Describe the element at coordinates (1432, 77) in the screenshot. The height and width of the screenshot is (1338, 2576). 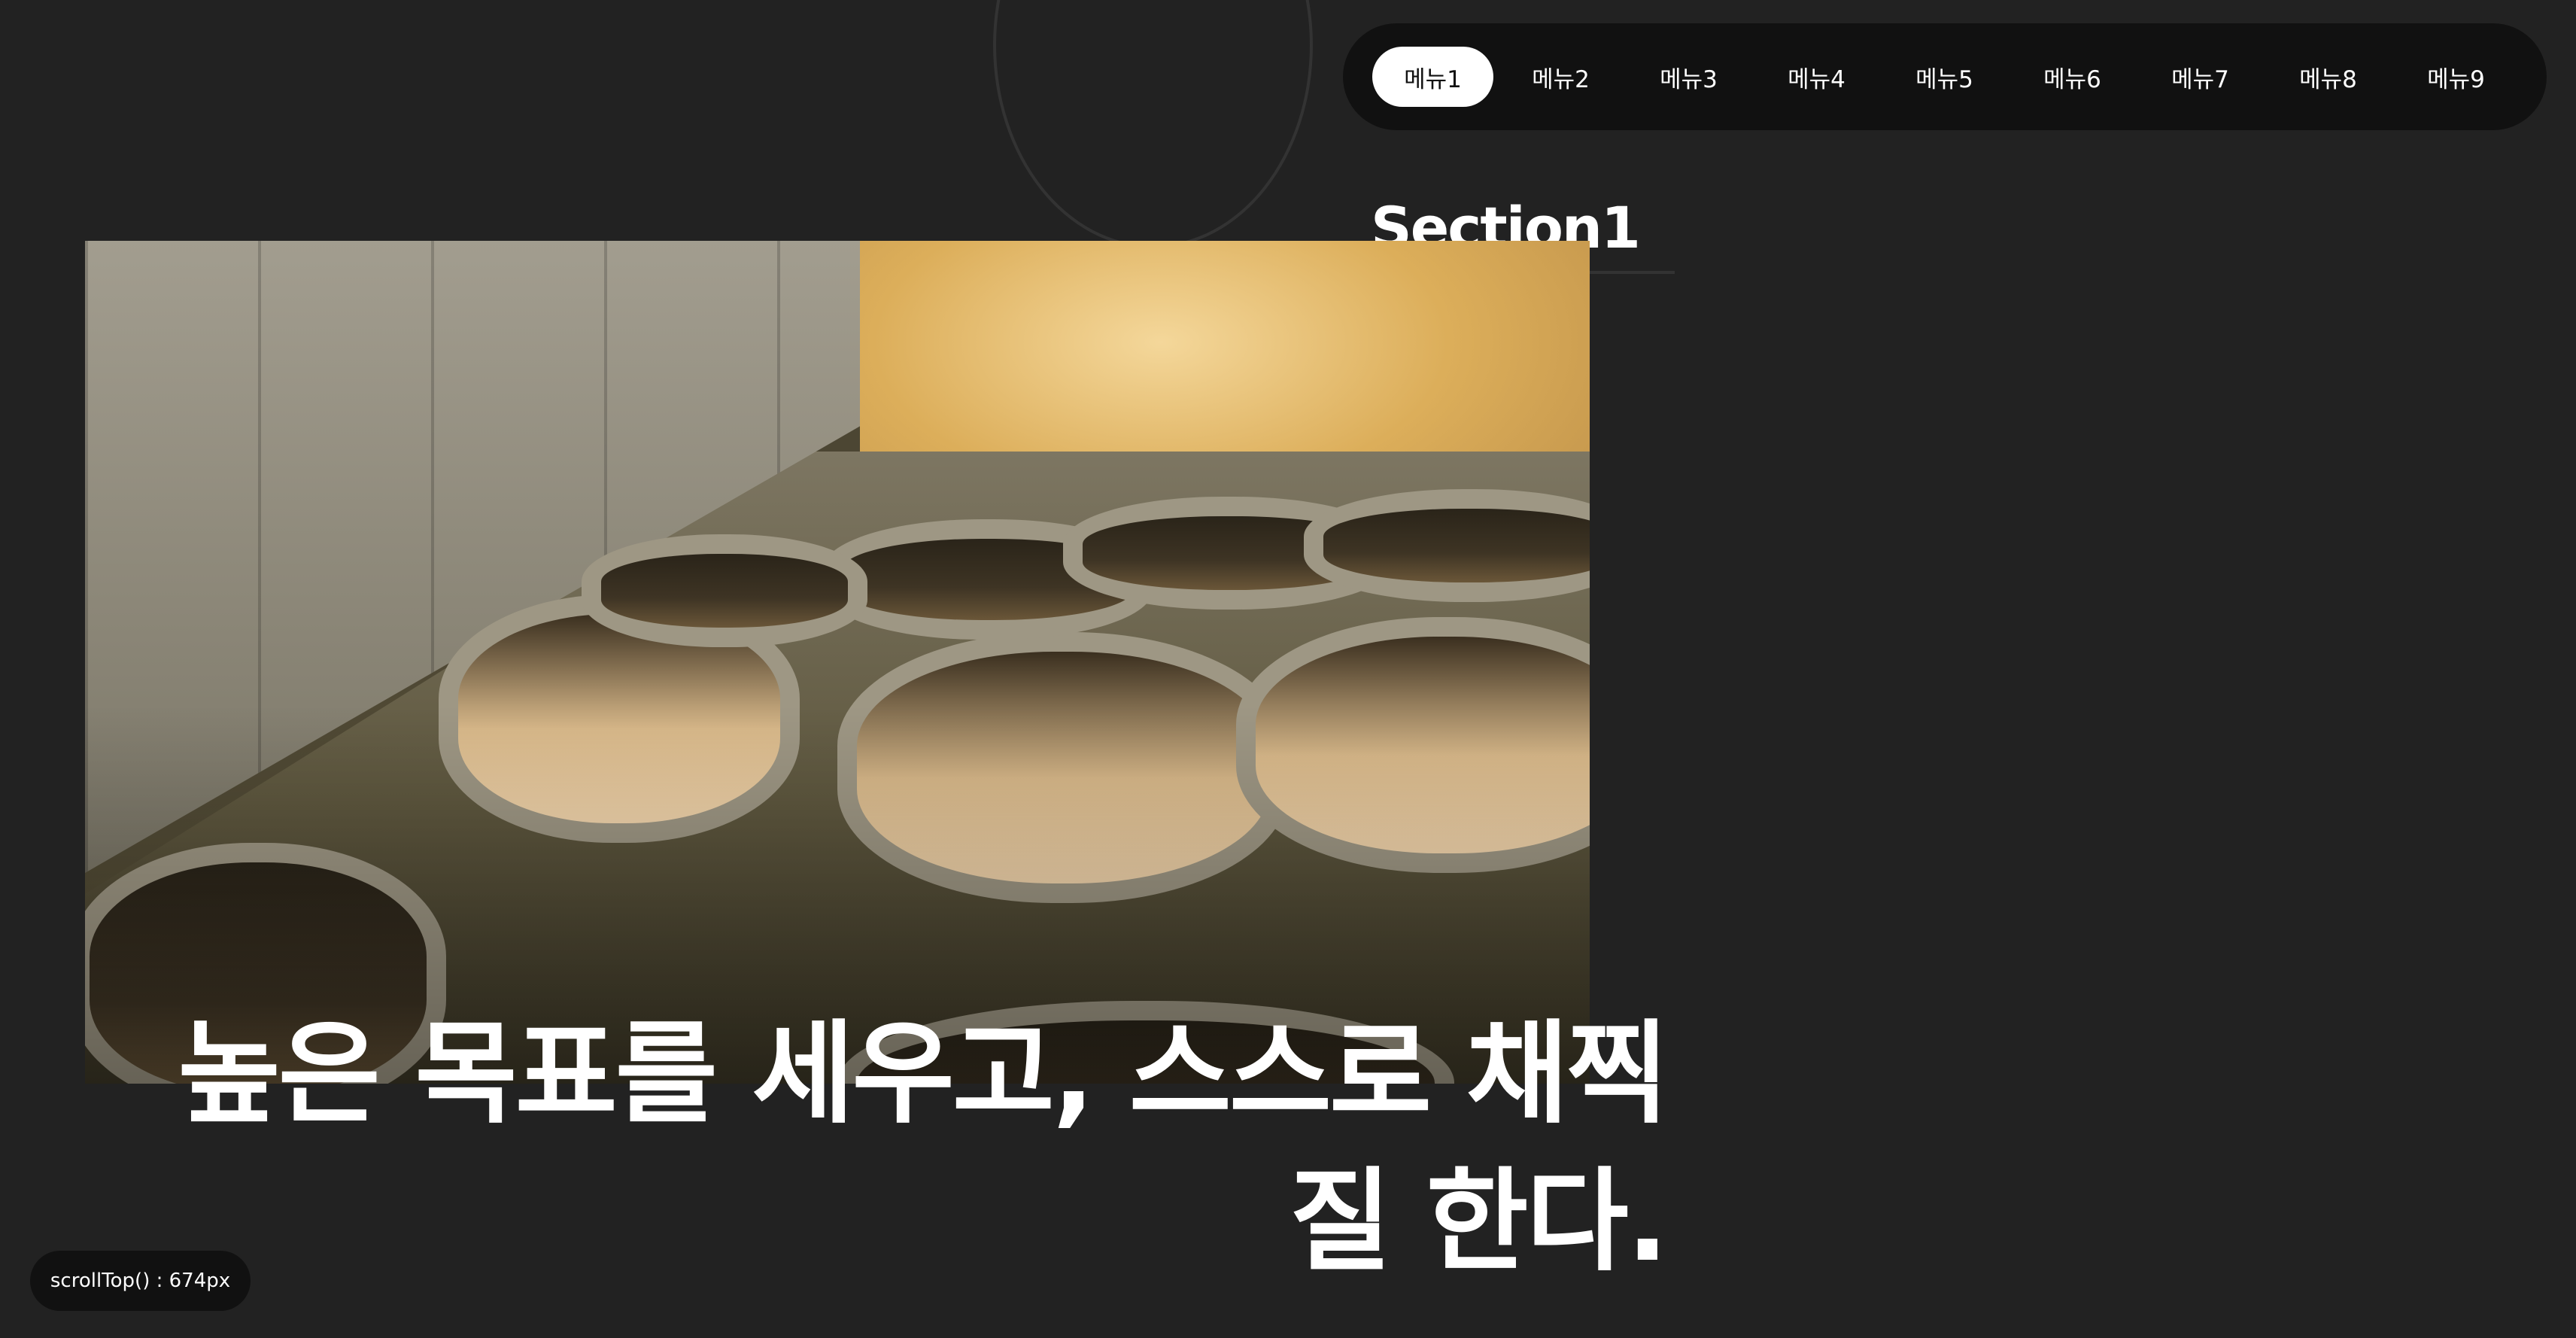
I see `nav-item-menu1: 메뉴1` at that location.